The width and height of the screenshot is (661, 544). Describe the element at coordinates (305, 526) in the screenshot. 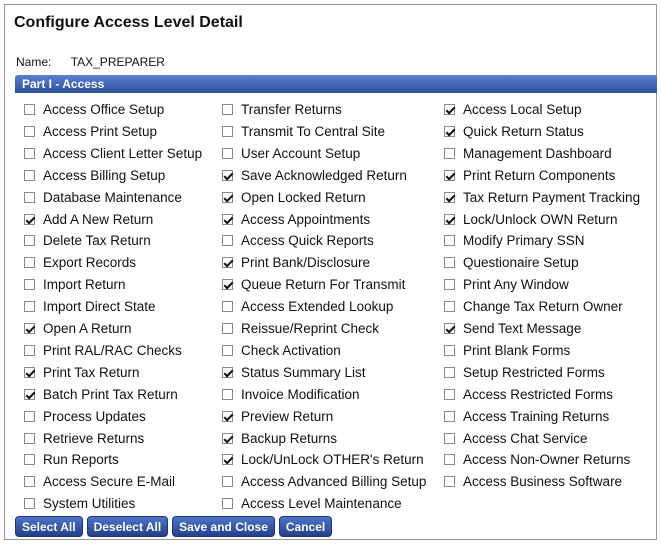

I see `cancel-button: Cancel` at that location.